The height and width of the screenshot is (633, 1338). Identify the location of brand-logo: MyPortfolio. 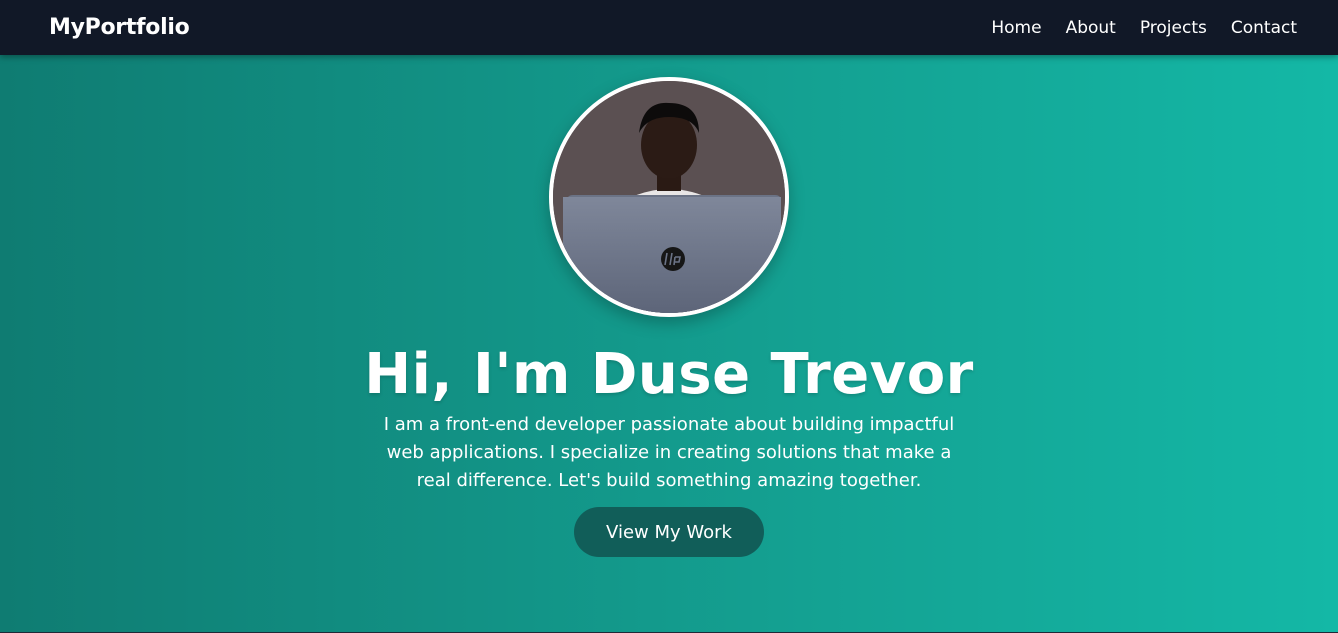
(119, 27).